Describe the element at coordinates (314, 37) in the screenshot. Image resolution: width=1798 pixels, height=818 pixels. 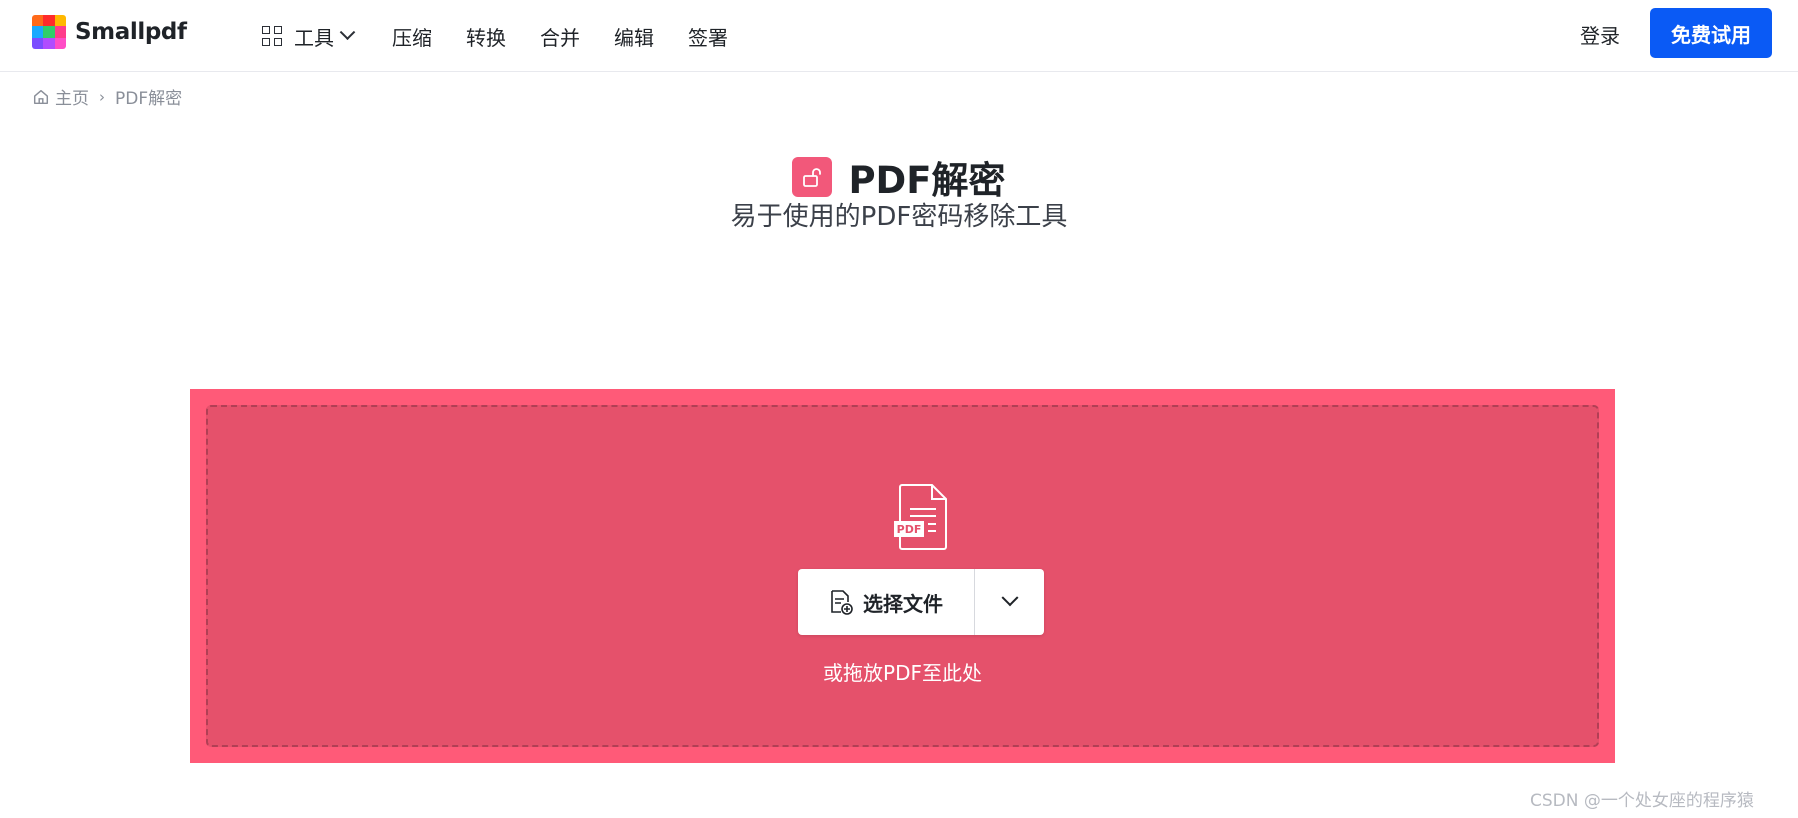
I see `nav-tools-label: 工具` at that location.